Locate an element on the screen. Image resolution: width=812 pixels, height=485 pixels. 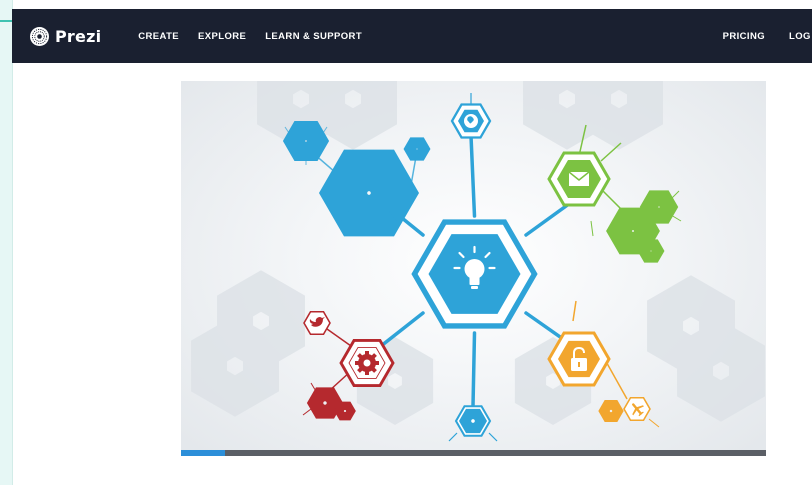
video-progress-bar is located at coordinates (473, 453).